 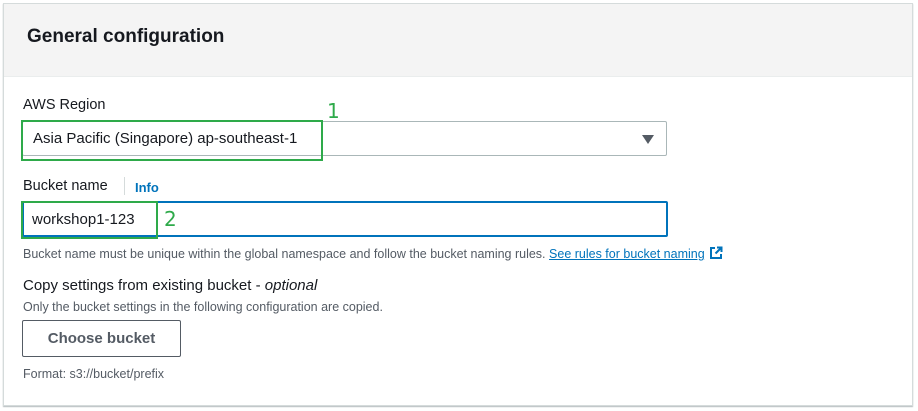 What do you see at coordinates (94, 374) in the screenshot?
I see `bucket-format-hint: Format: s3://bucket/prefix` at bounding box center [94, 374].